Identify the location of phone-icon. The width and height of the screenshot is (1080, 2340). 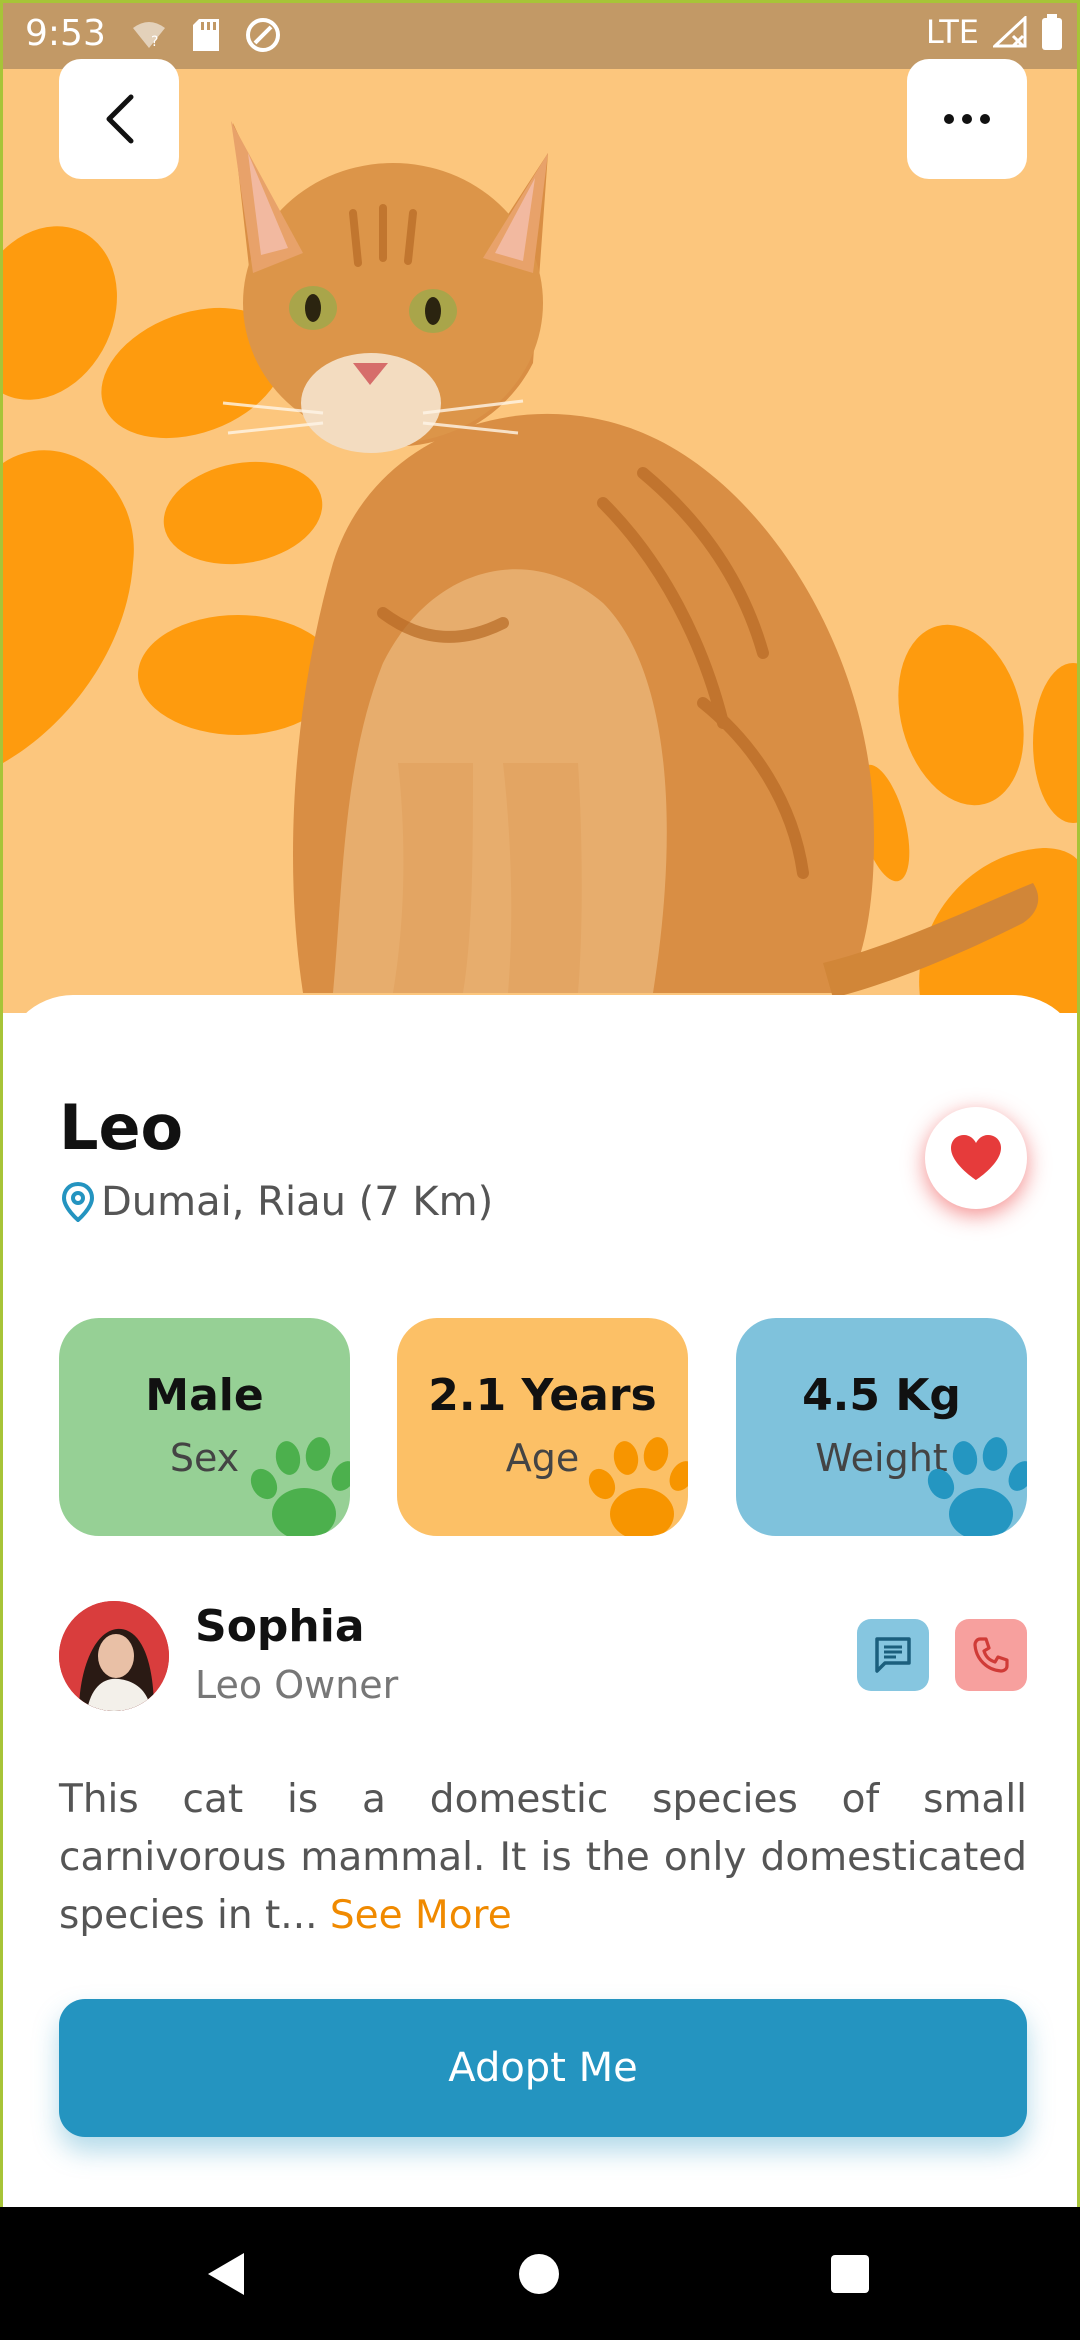
(991, 1655).